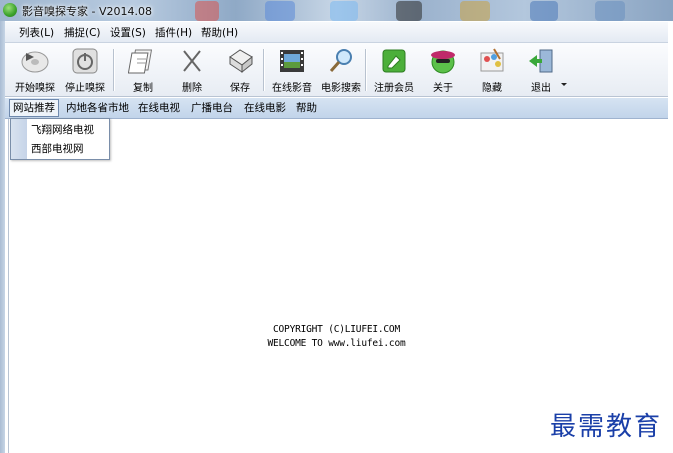  I want to click on character-icon, so click(443, 61).